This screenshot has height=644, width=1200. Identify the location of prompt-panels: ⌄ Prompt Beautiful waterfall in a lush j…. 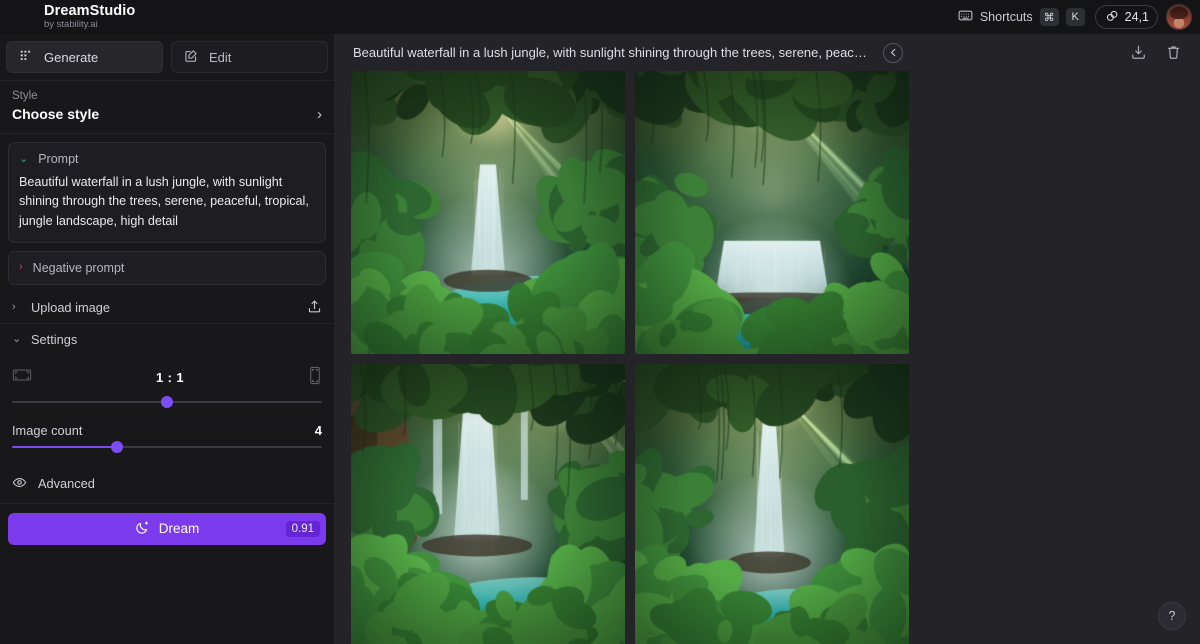
(167, 209).